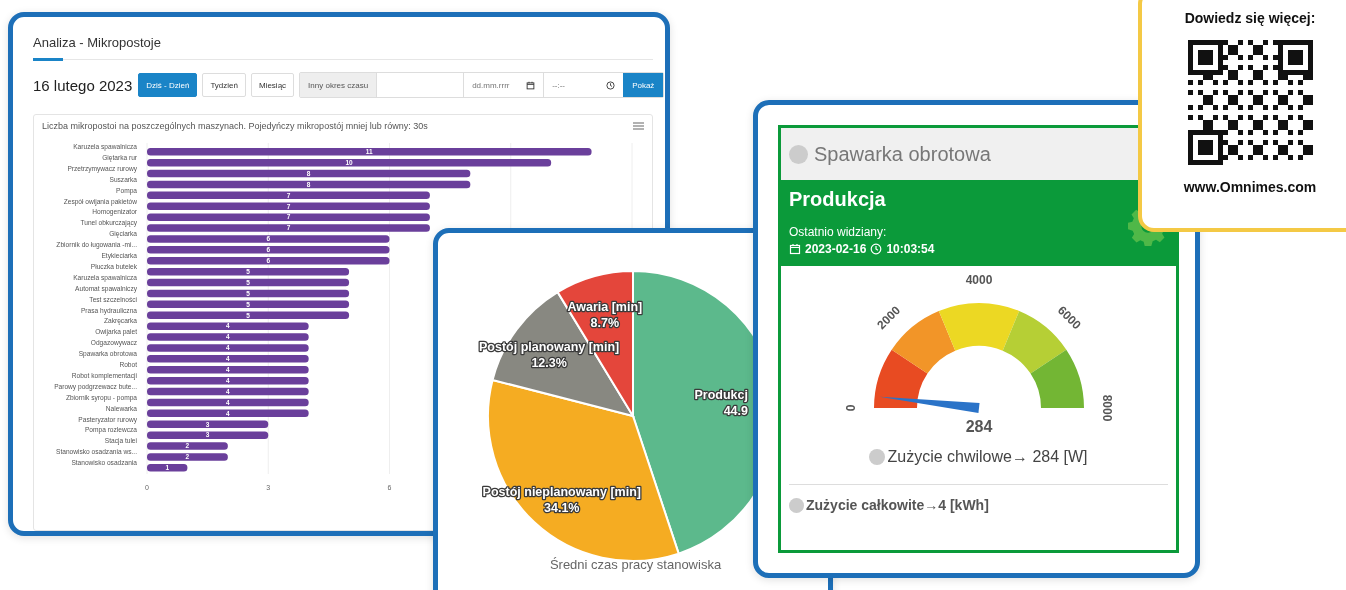 The height and width of the screenshot is (590, 1346). I want to click on promo-heading: Dowiedz się więcej:, so click(1250, 18).